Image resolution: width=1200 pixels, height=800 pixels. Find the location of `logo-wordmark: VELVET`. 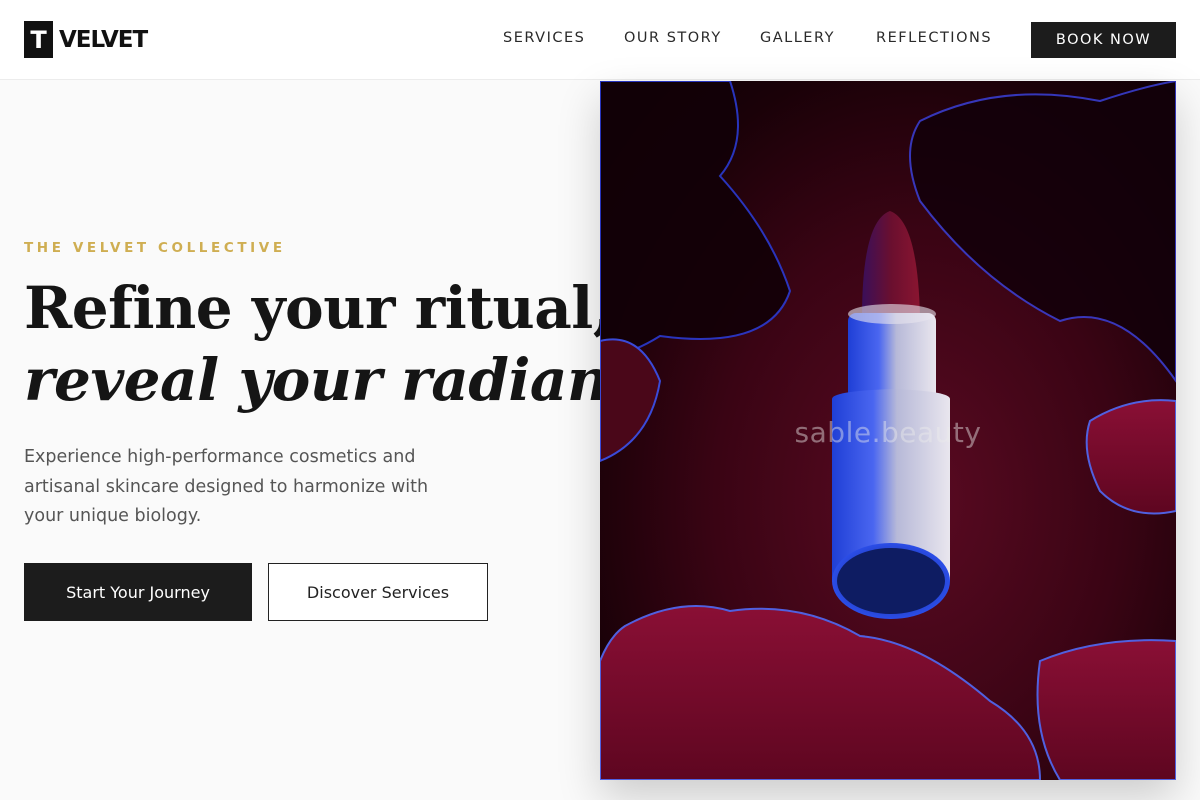

logo-wordmark: VELVET is located at coordinates (103, 39).